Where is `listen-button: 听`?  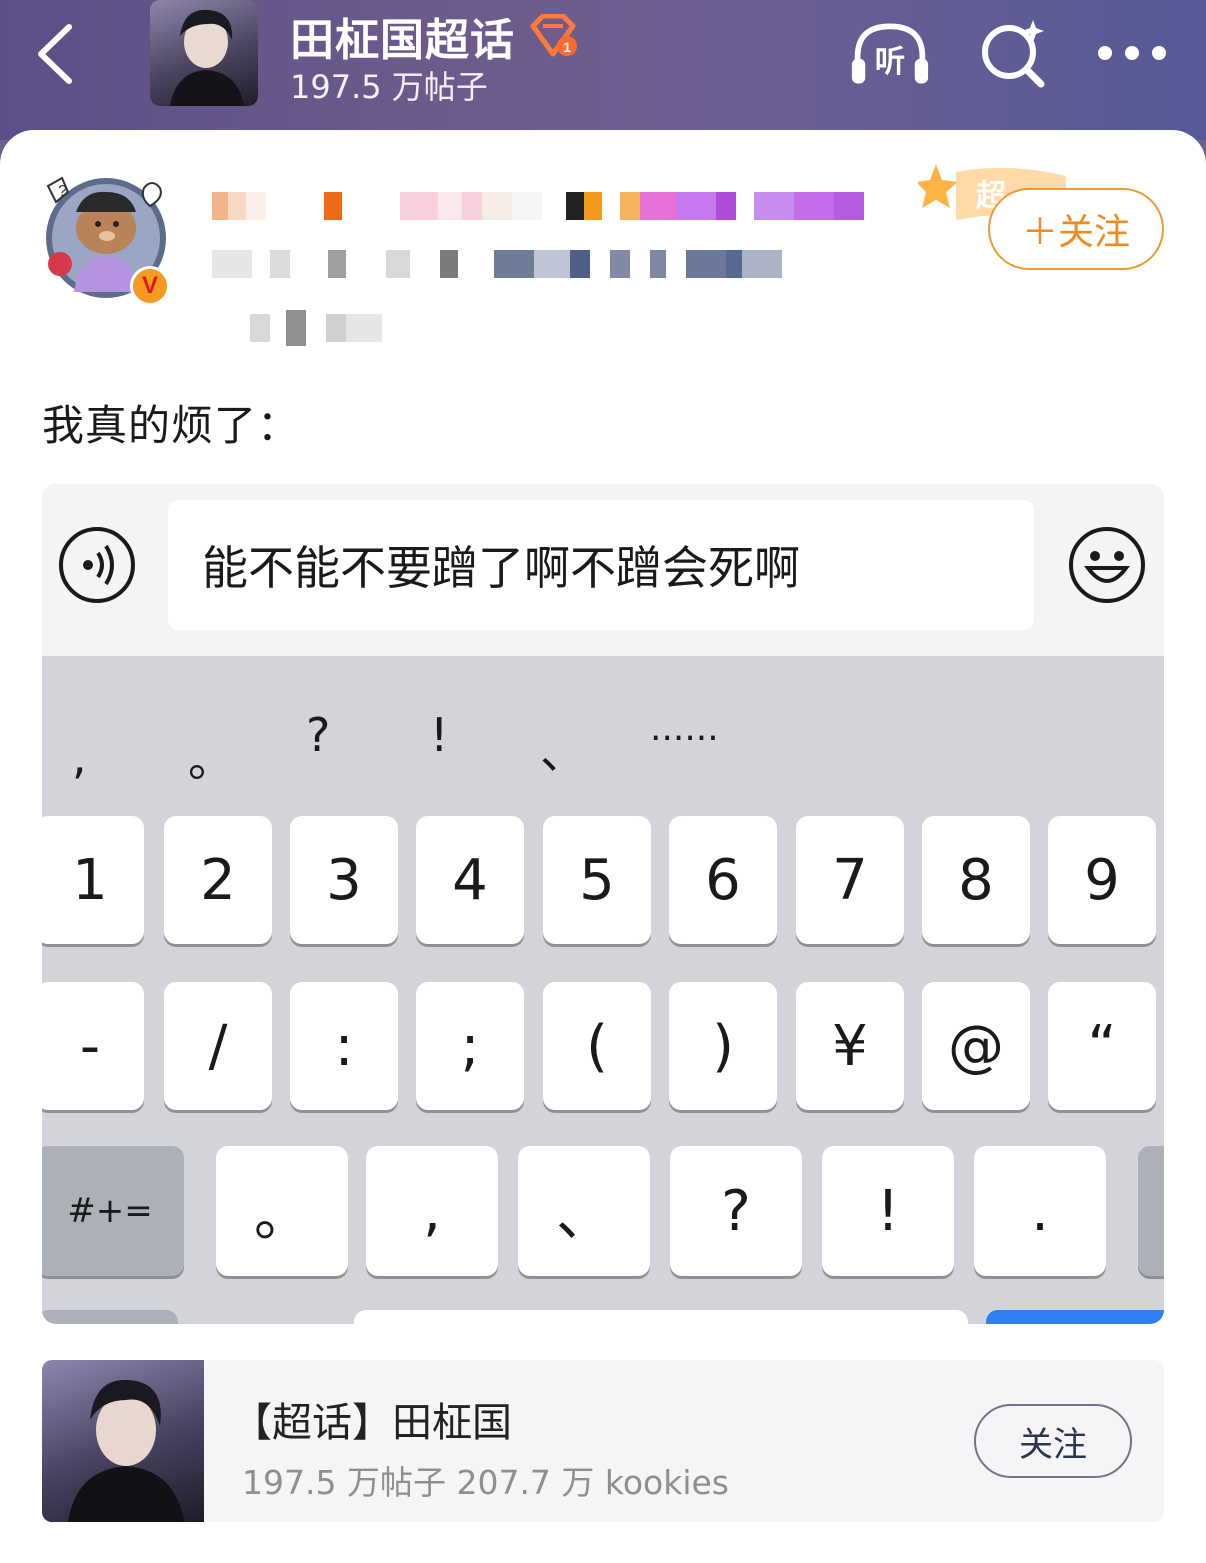
listen-button: 听 is located at coordinates (890, 53).